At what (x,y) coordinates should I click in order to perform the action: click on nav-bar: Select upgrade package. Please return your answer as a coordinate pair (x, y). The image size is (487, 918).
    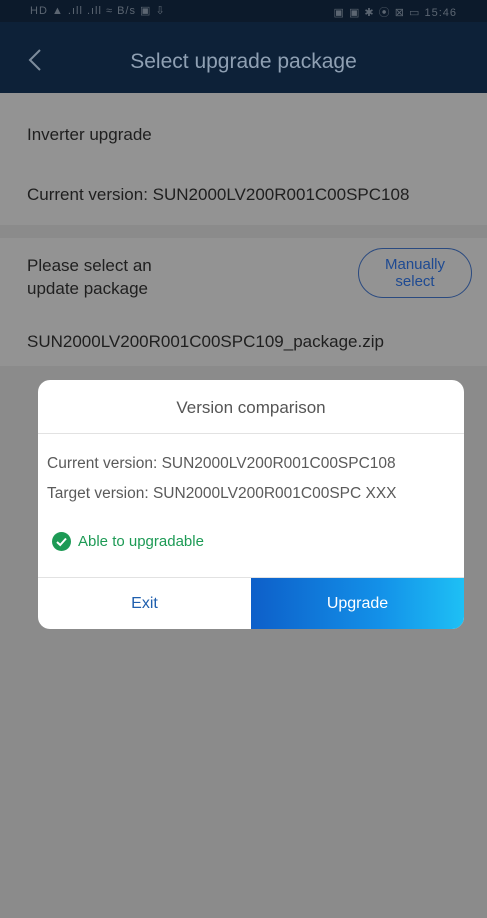
    Looking at the image, I should click on (243, 57).